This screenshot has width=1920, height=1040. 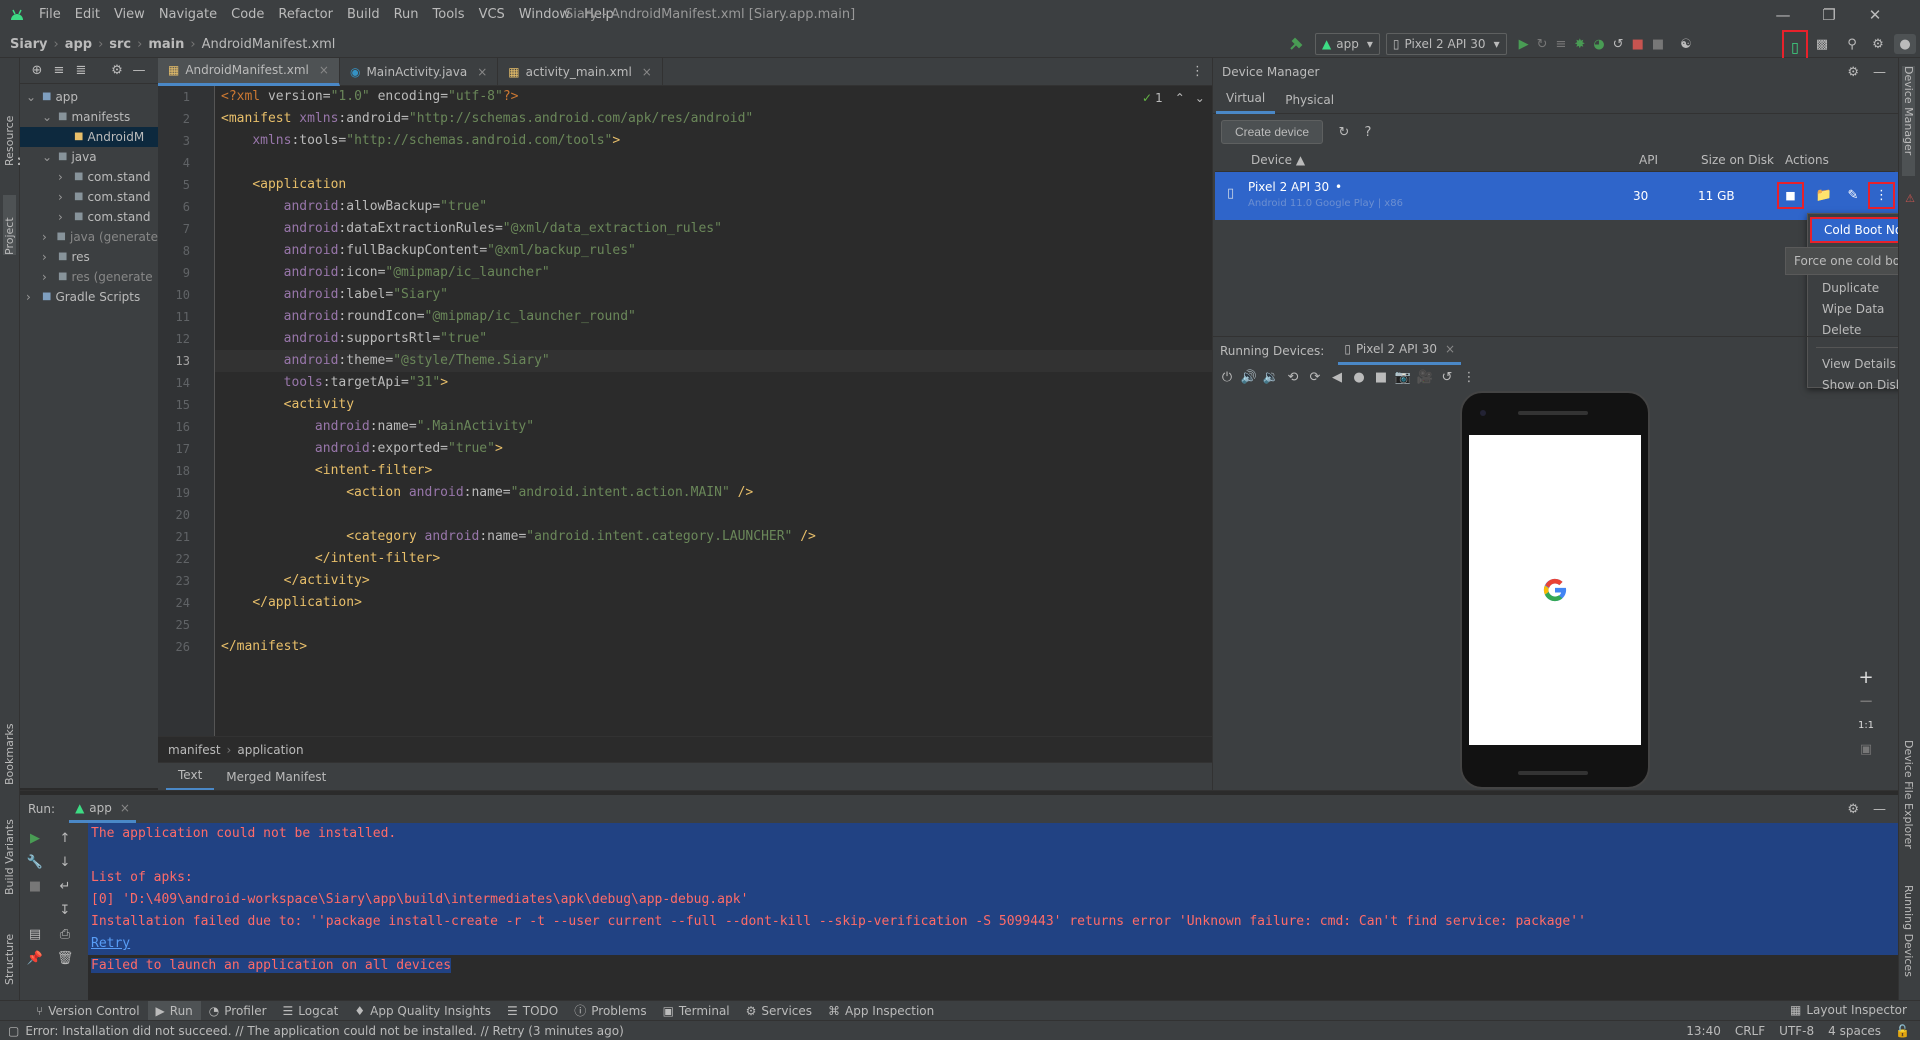 What do you see at coordinates (1879, 809) in the screenshot?
I see `hide-panel-icon: —` at bounding box center [1879, 809].